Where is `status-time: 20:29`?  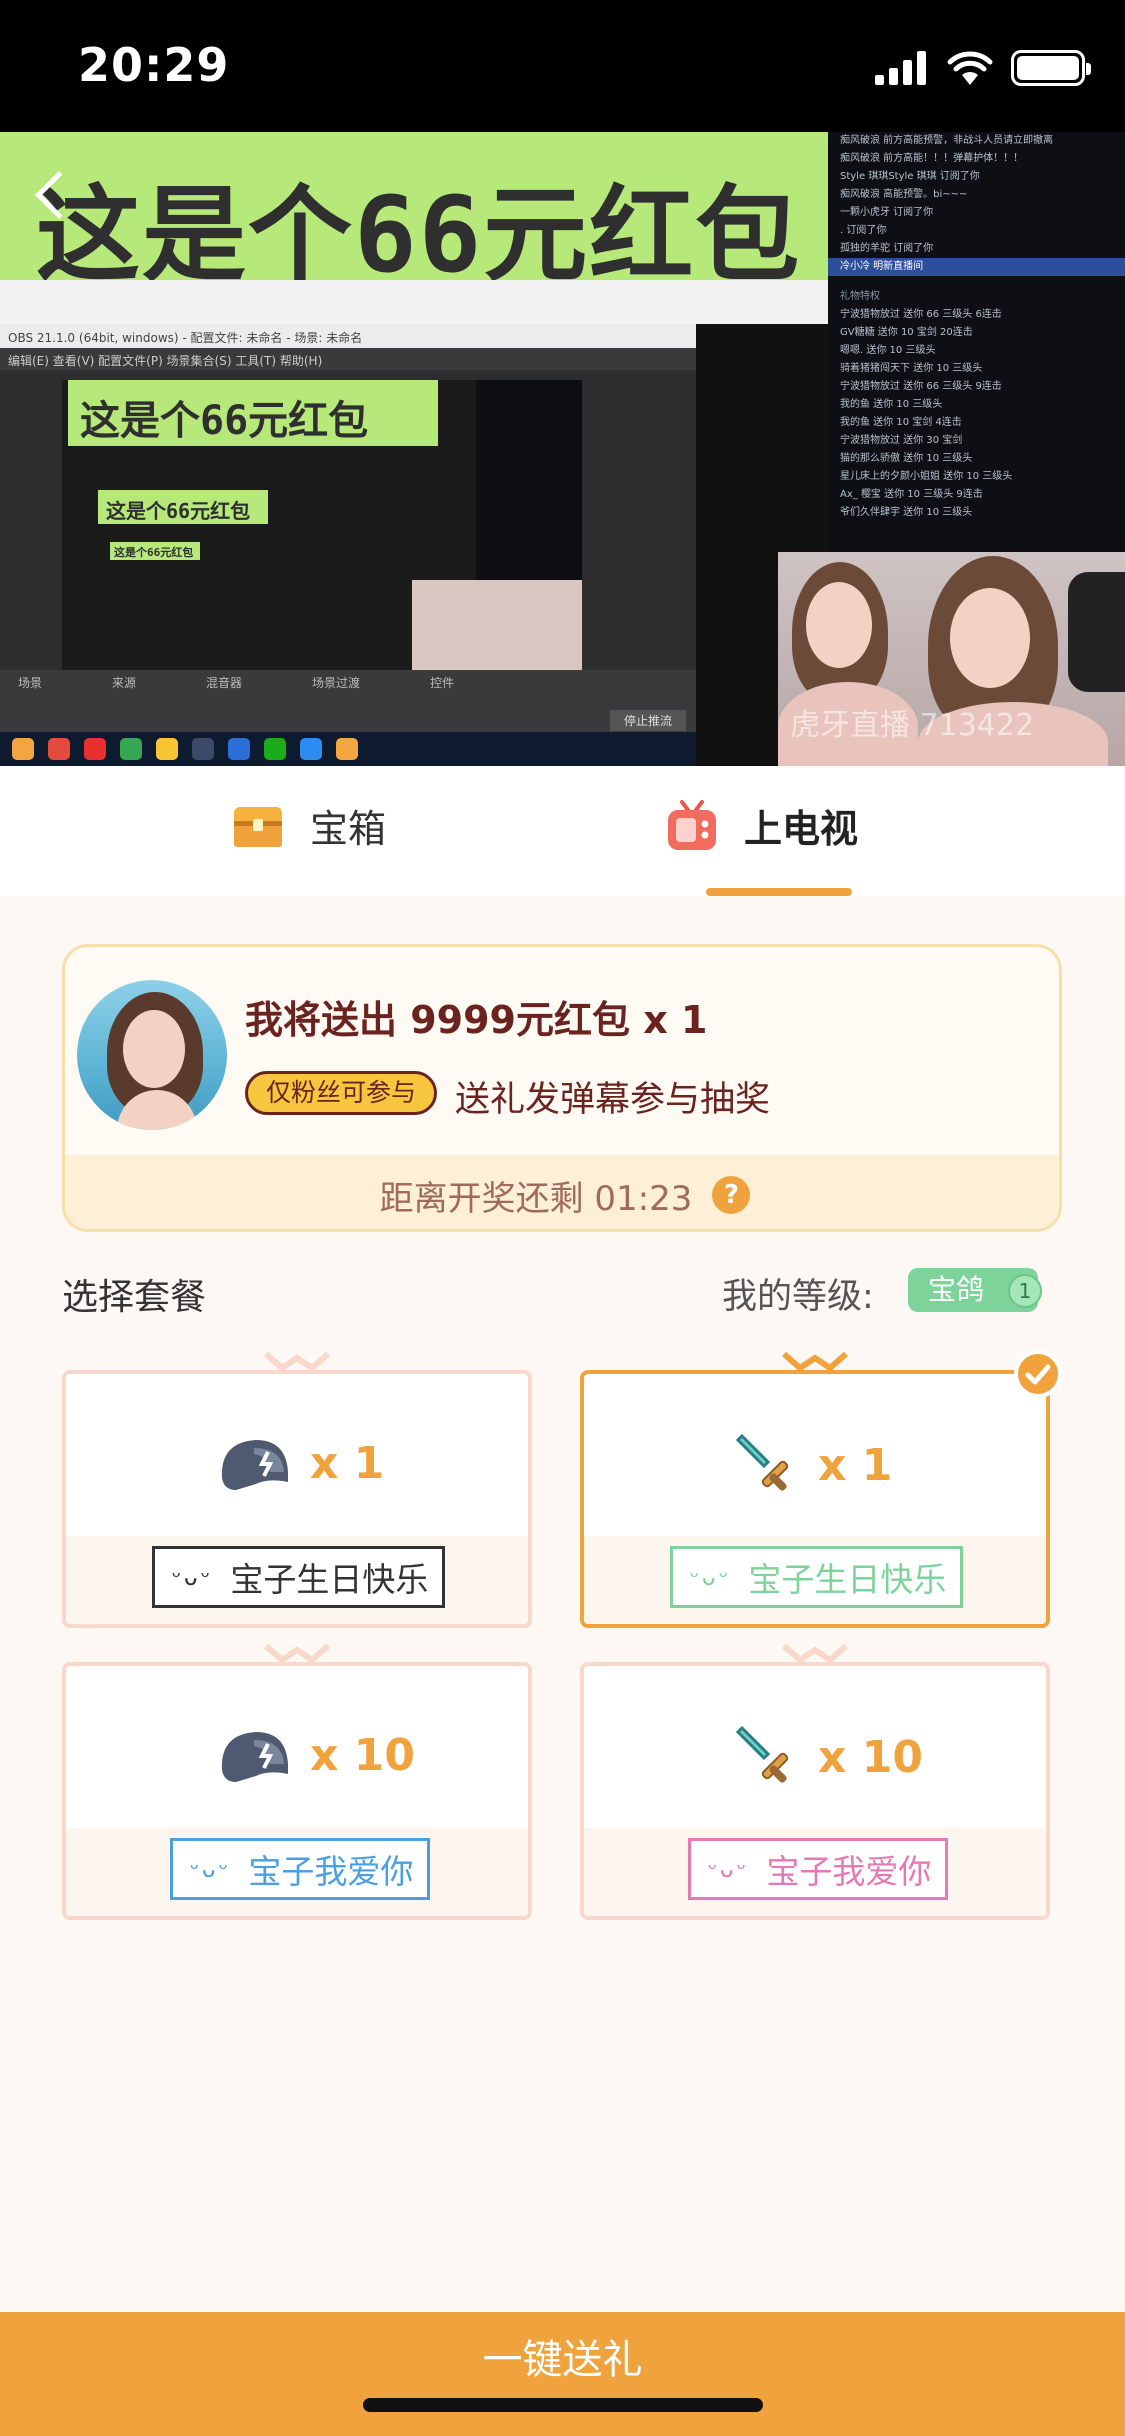 status-time: 20:29 is located at coordinates (154, 65).